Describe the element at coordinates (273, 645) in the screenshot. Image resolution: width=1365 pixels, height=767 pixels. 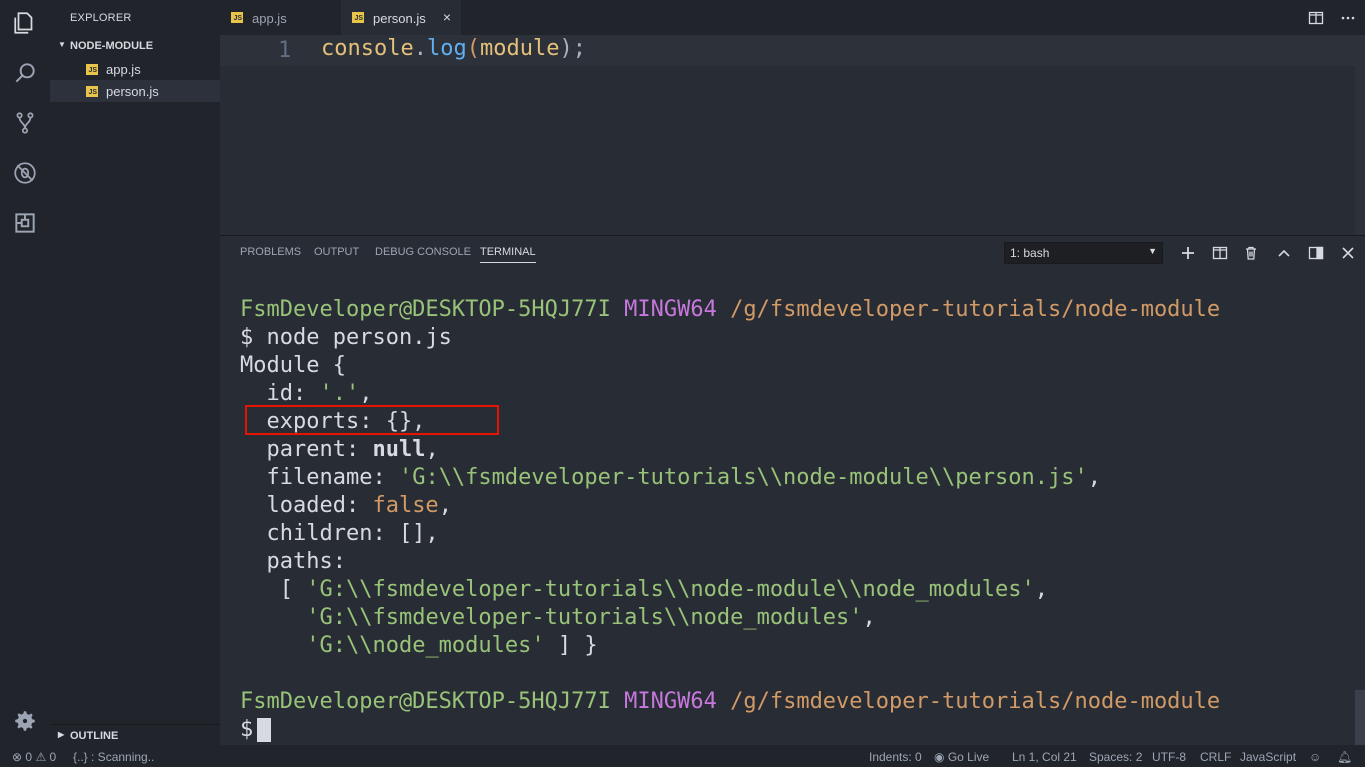
I see `output-punct` at that location.